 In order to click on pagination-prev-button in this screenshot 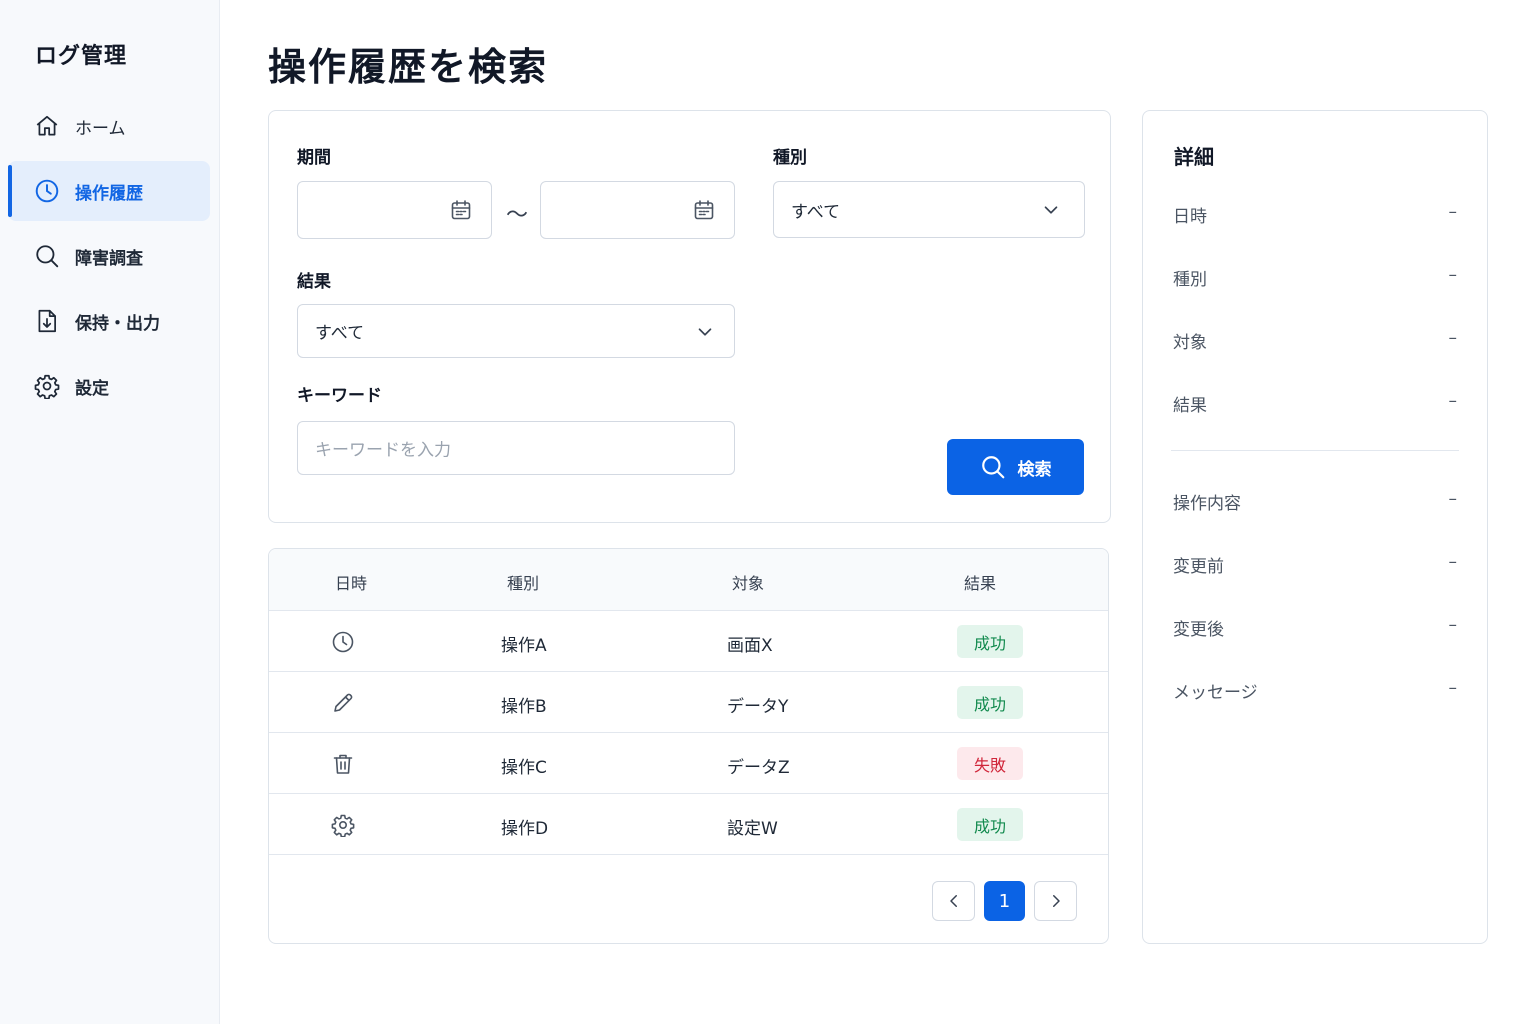, I will do `click(953, 901)`.